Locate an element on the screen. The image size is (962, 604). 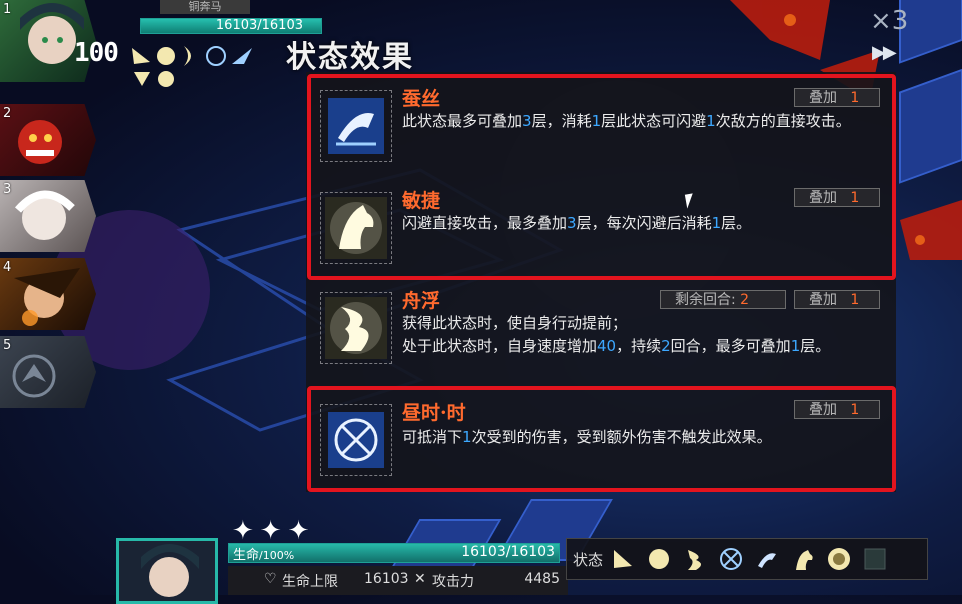
desc-text: ，持续 is located at coordinates (639, 346).